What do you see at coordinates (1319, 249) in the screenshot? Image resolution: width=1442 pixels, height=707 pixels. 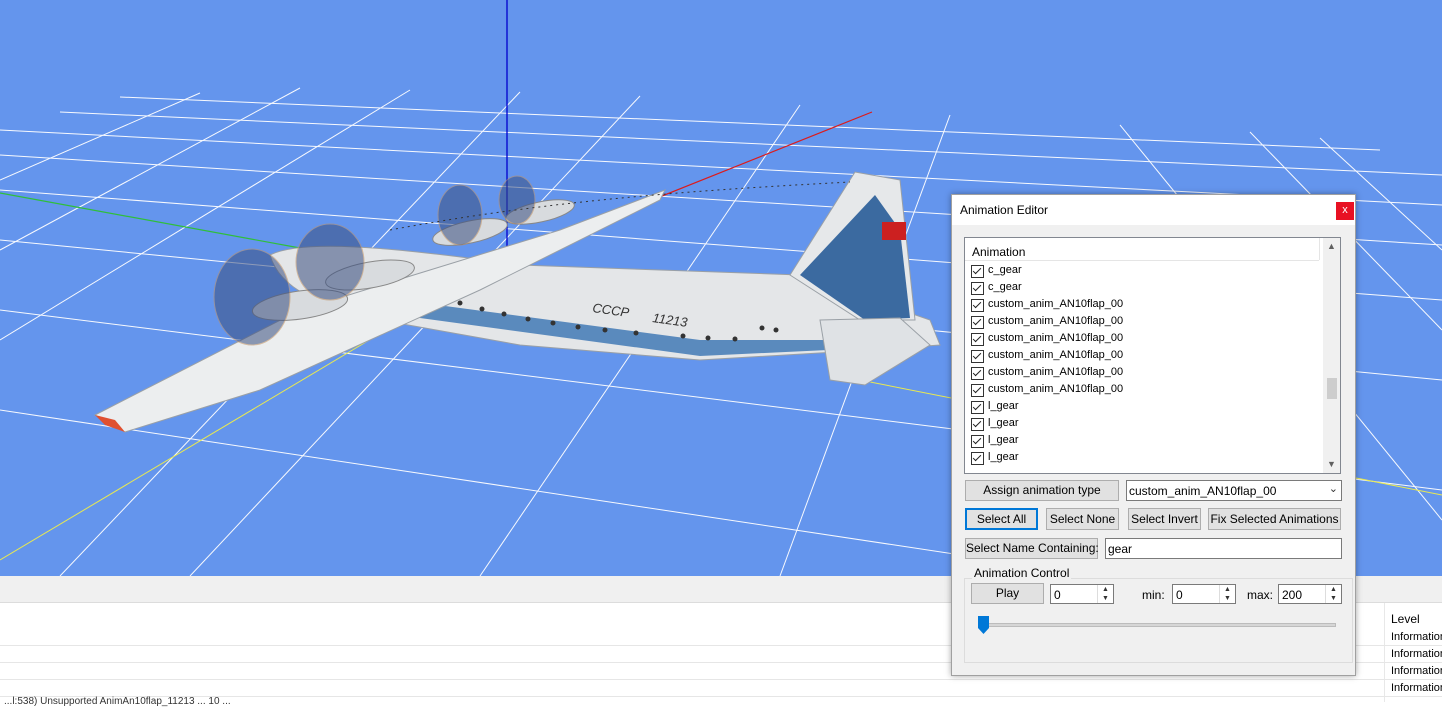 I see `header-separator` at bounding box center [1319, 249].